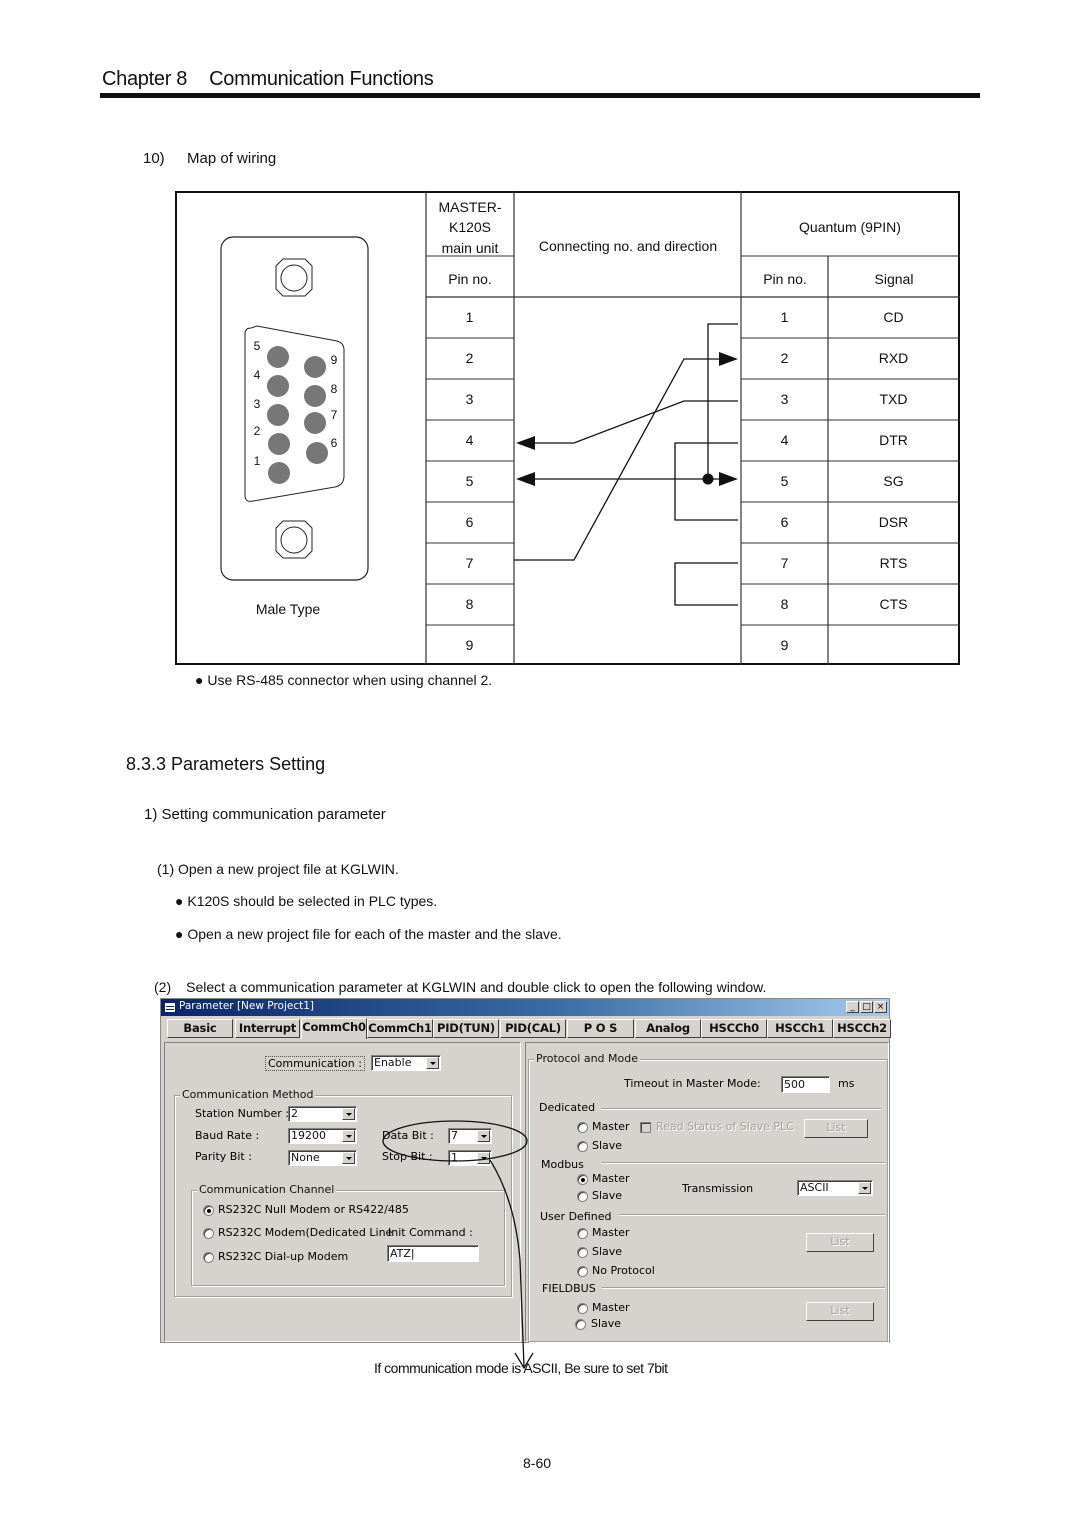 The image size is (1080, 1528). What do you see at coordinates (623, 1270) in the screenshot?
I see `no-protocol-label: No Protocol` at bounding box center [623, 1270].